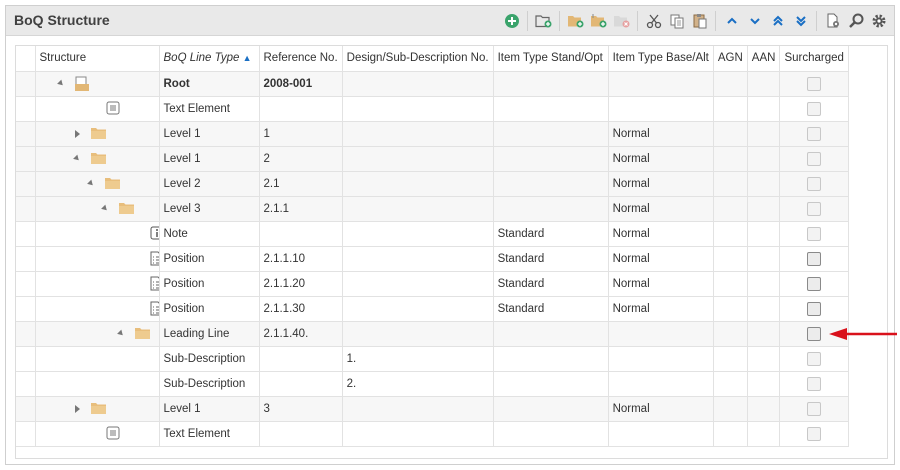  What do you see at coordinates (432, 84) in the screenshot?
I see `table-row: Root 2008-001` at bounding box center [432, 84].